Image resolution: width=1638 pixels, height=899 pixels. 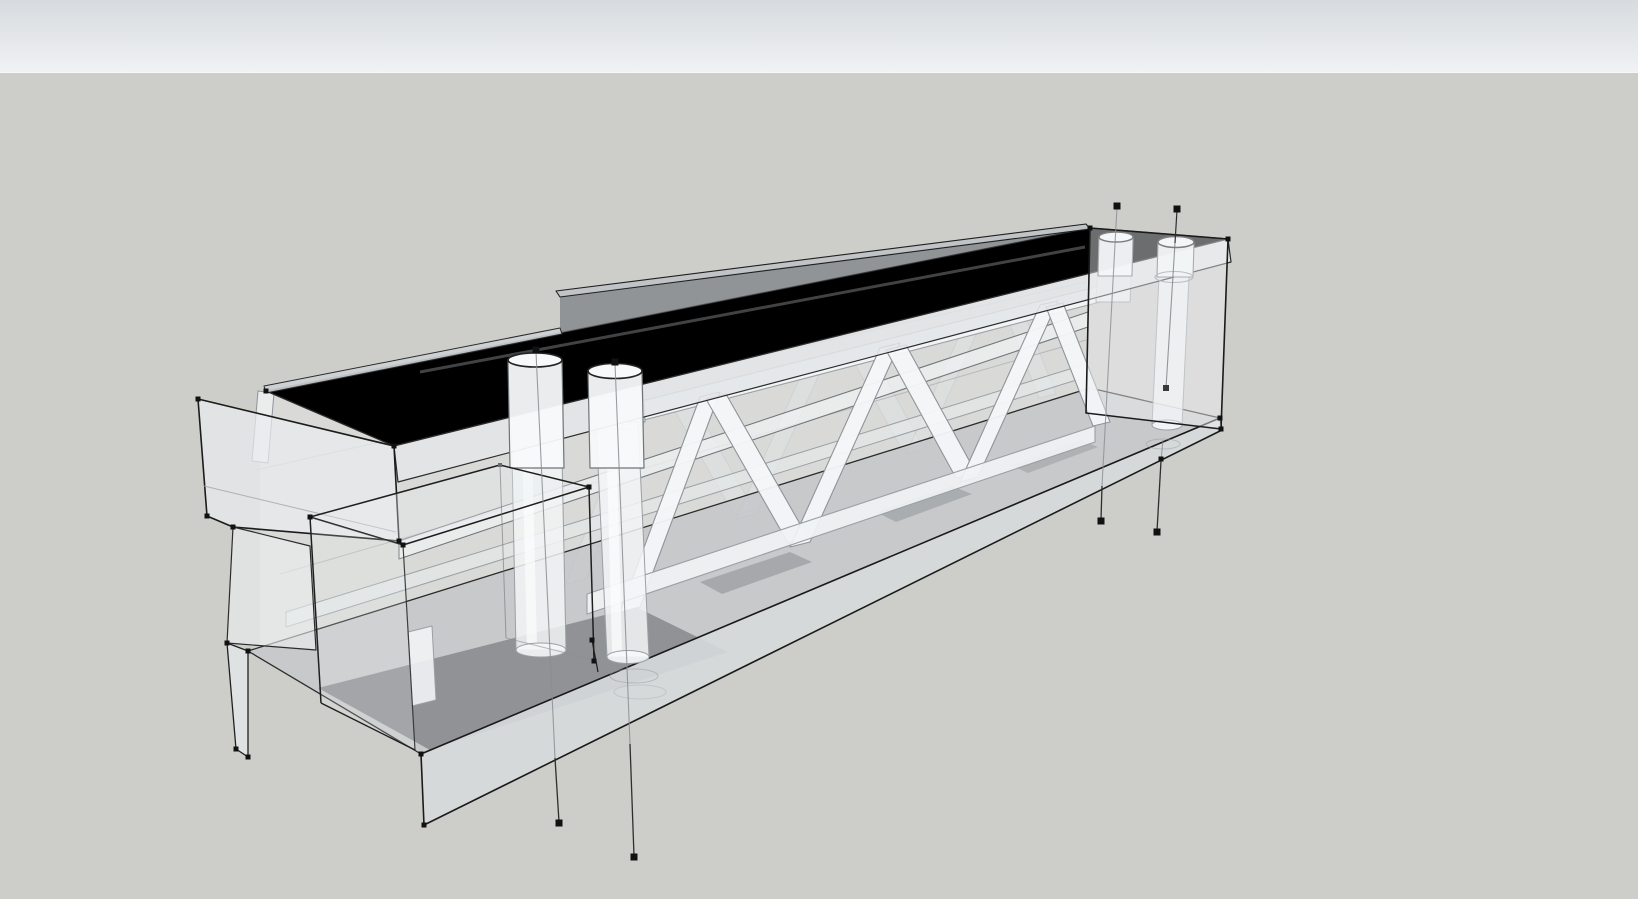 What do you see at coordinates (237, 700) in the screenshot?
I see `bottom-slab-left-end` at bounding box center [237, 700].